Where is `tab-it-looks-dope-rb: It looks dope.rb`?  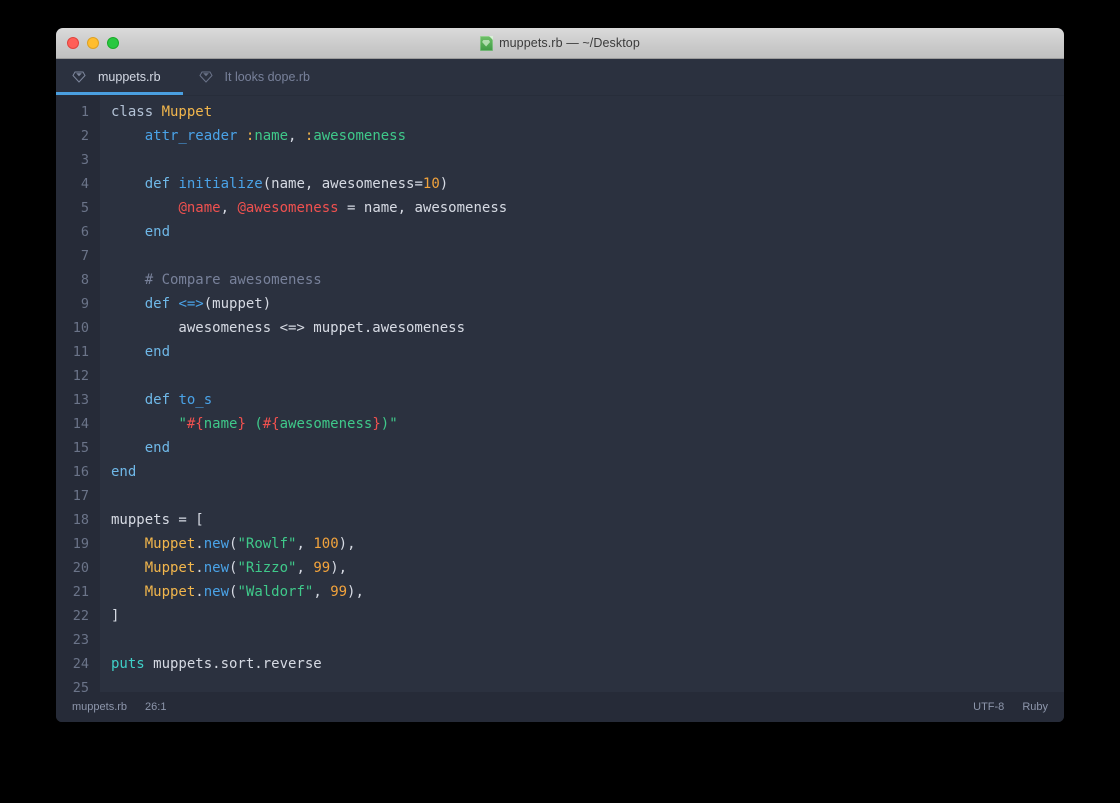
tab-it-looks-dope-rb: It looks dope.rb is located at coordinates (257, 77).